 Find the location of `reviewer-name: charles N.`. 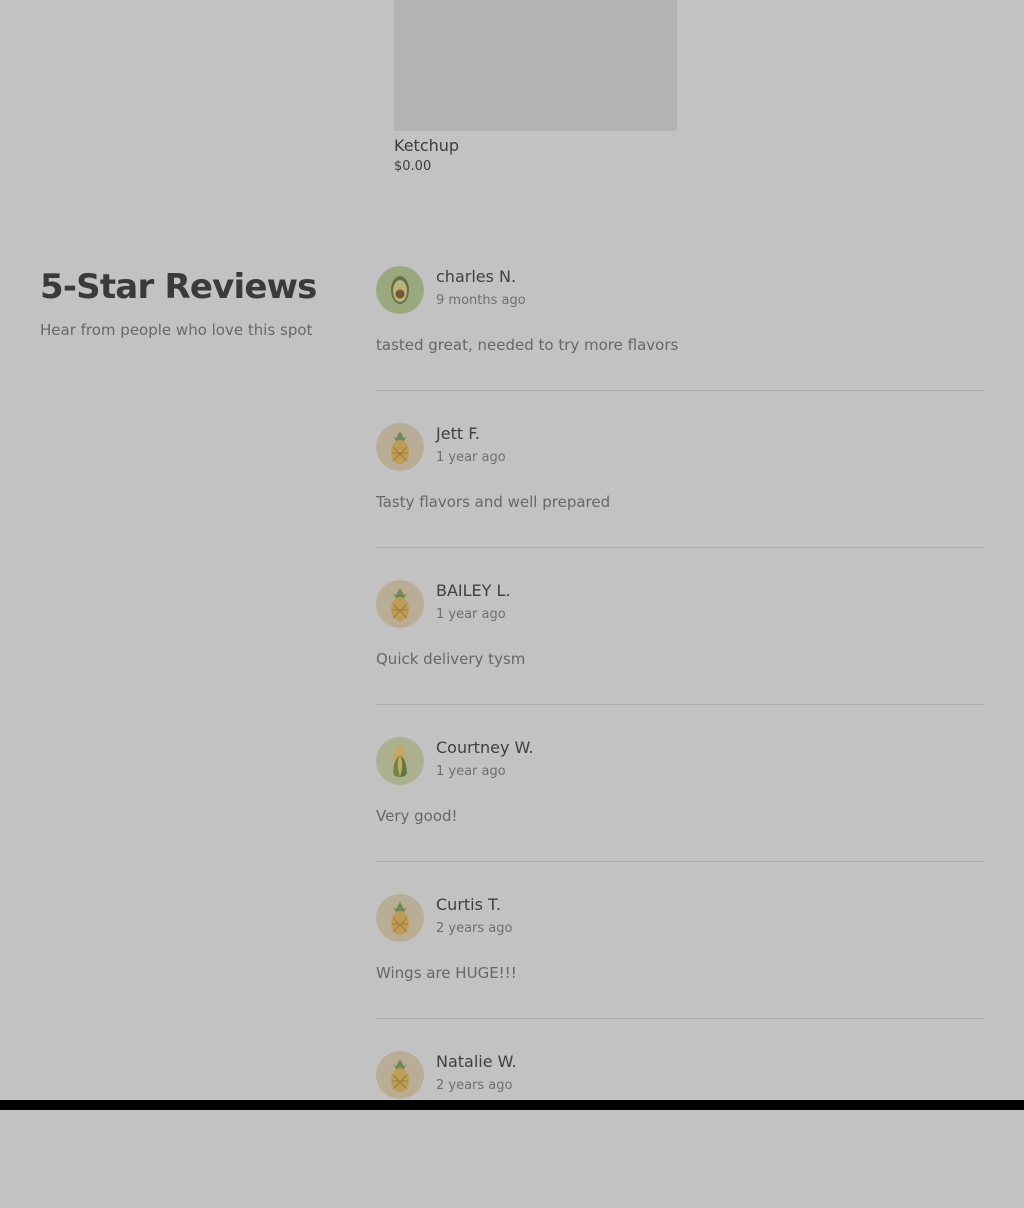

reviewer-name: charles N. is located at coordinates (476, 276).